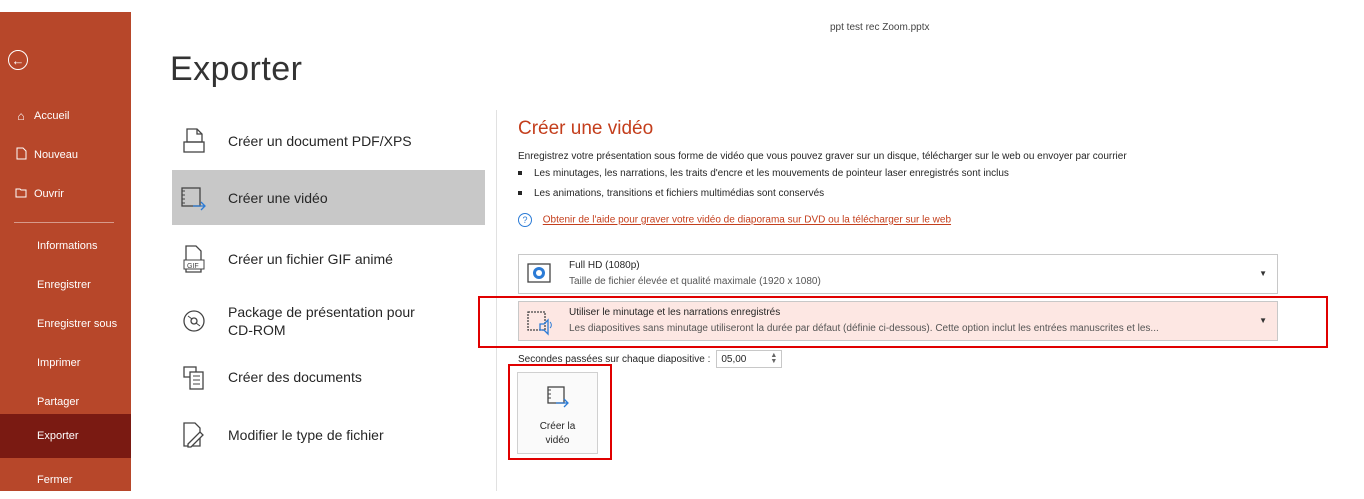  I want to click on window-title: ppt test rec Zoom.pptx, so click(880, 27).